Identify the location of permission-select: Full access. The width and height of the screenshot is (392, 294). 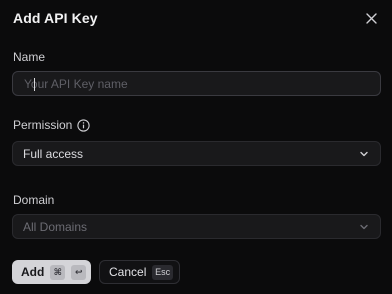
(196, 153).